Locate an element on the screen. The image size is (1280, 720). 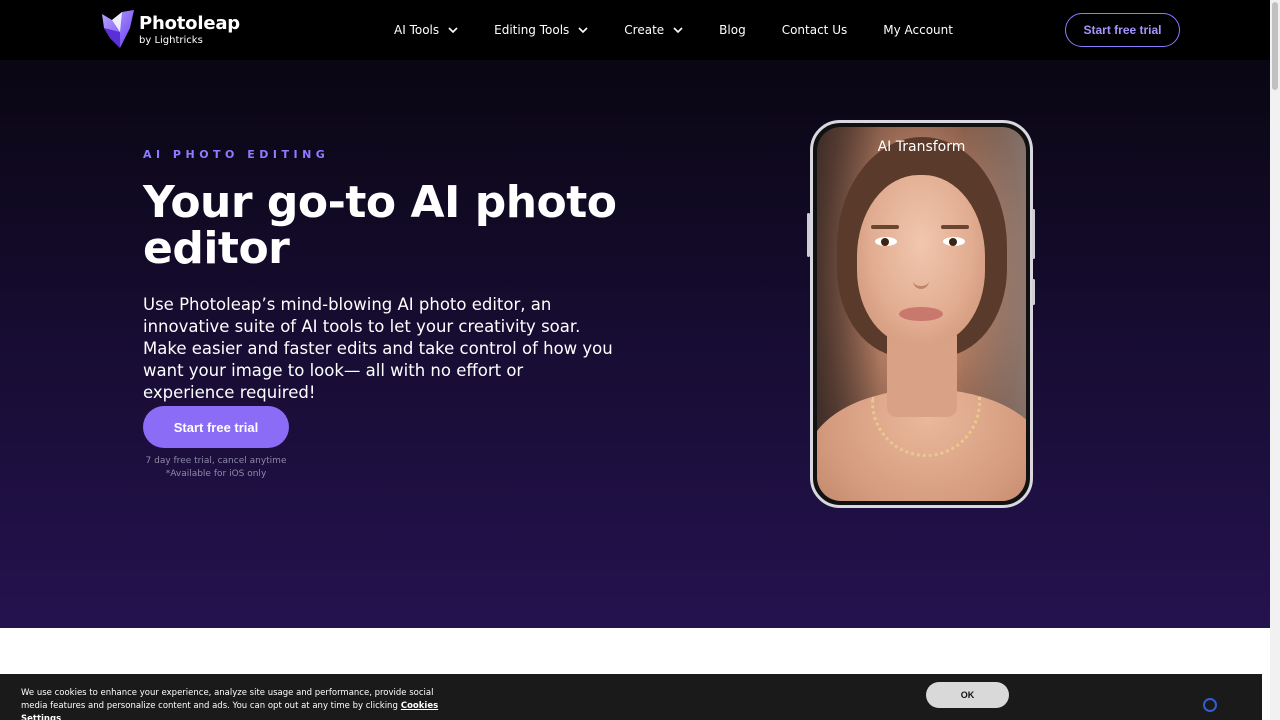
nav-item-label: Contact Us is located at coordinates (814, 30).